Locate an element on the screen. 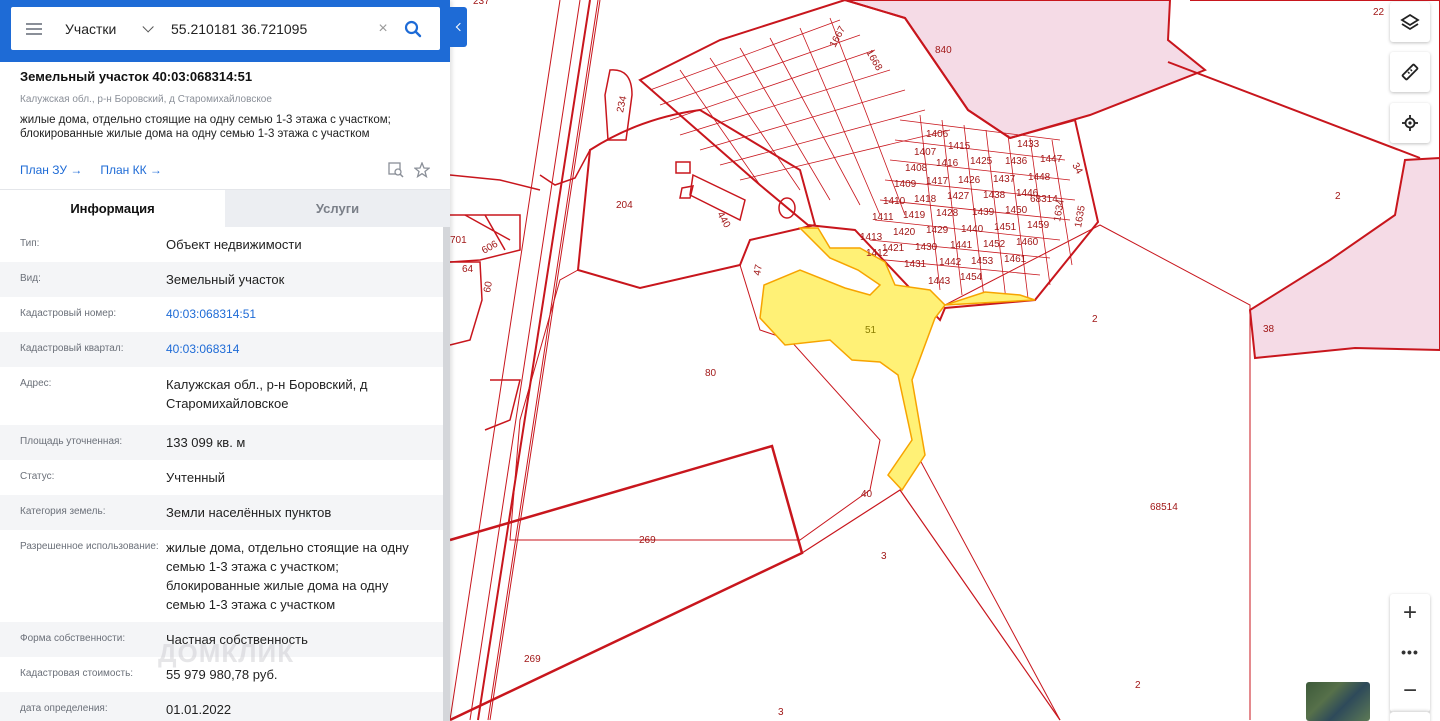 The image size is (1440, 721). panel-scrollbar is located at coordinates (446, 474).